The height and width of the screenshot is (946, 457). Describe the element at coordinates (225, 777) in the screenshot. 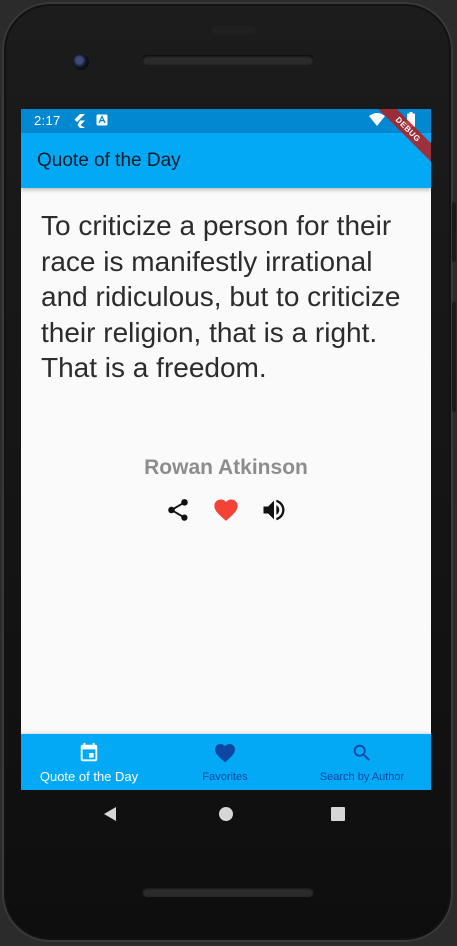

I see `nav-label-favorites: Favorites` at that location.